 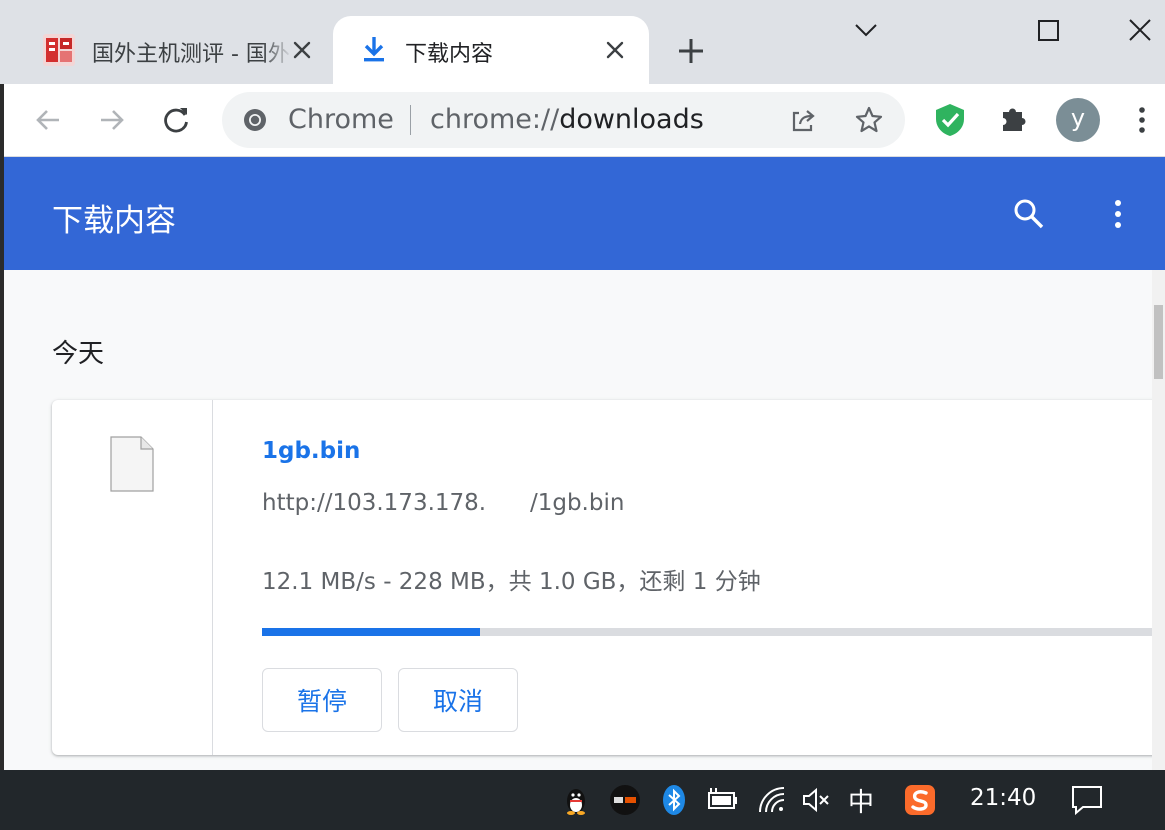 What do you see at coordinates (176, 120) in the screenshot?
I see `reload-icon` at bounding box center [176, 120].